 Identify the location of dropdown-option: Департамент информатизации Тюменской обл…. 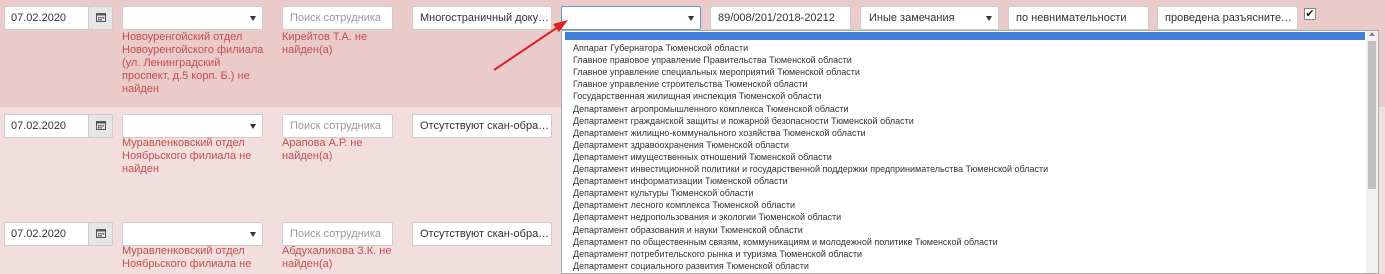
(963, 181).